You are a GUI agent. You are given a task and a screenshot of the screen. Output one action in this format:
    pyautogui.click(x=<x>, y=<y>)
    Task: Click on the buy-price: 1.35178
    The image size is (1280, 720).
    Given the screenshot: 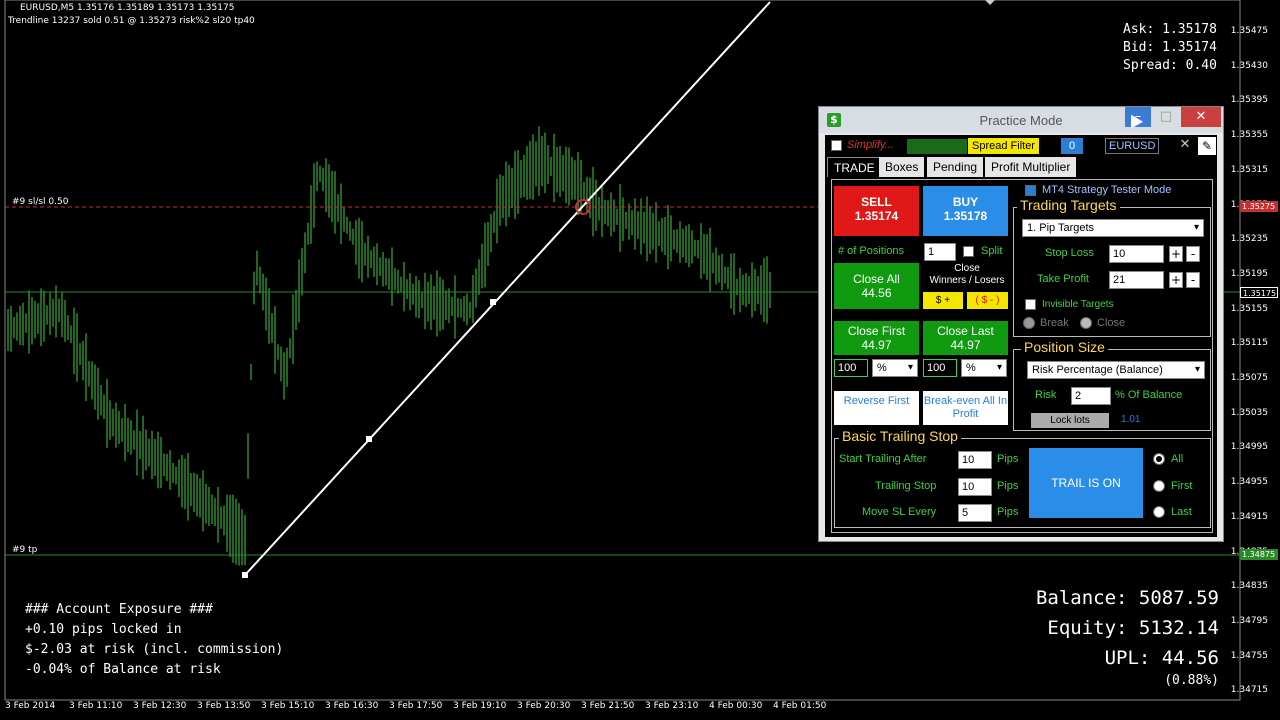 What is the action you would take?
    pyautogui.click(x=965, y=216)
    